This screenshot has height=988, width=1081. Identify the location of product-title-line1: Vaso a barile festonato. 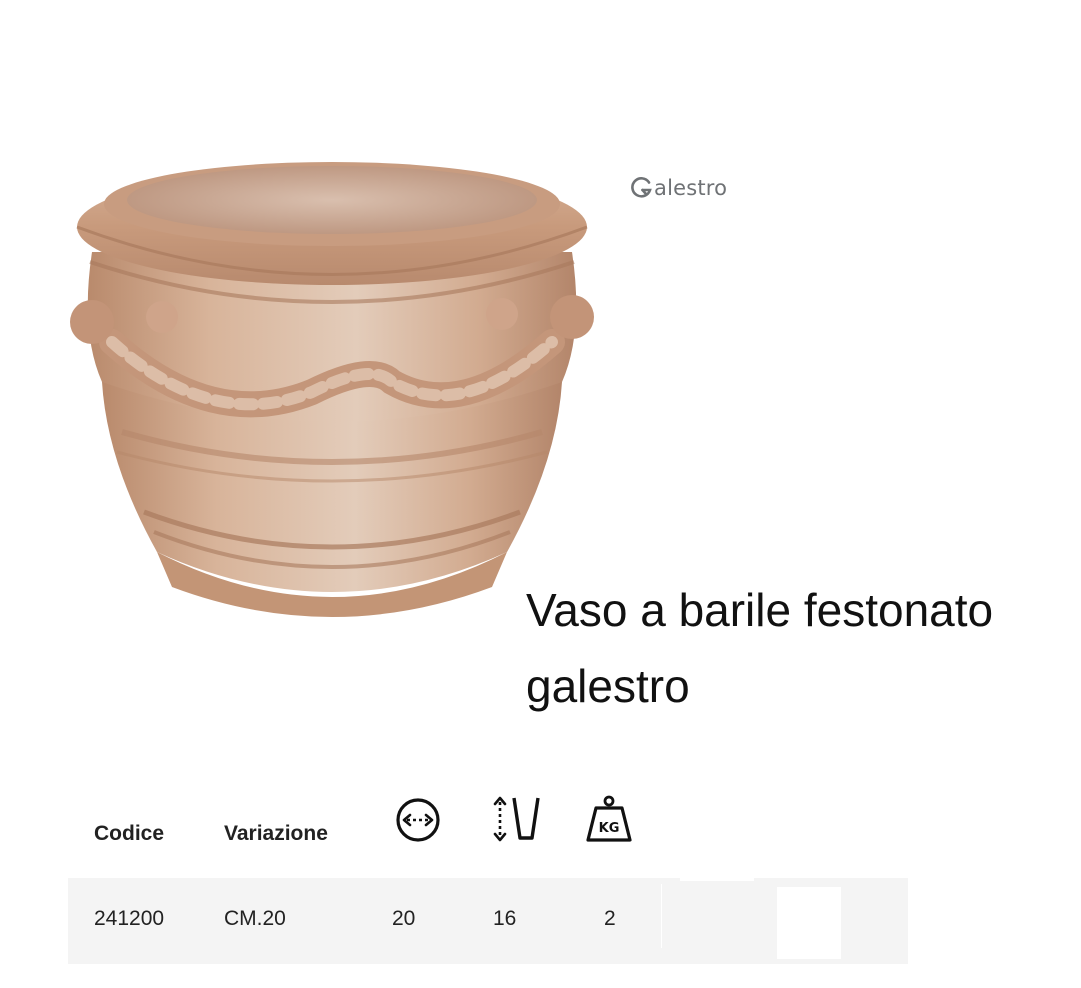
(760, 610).